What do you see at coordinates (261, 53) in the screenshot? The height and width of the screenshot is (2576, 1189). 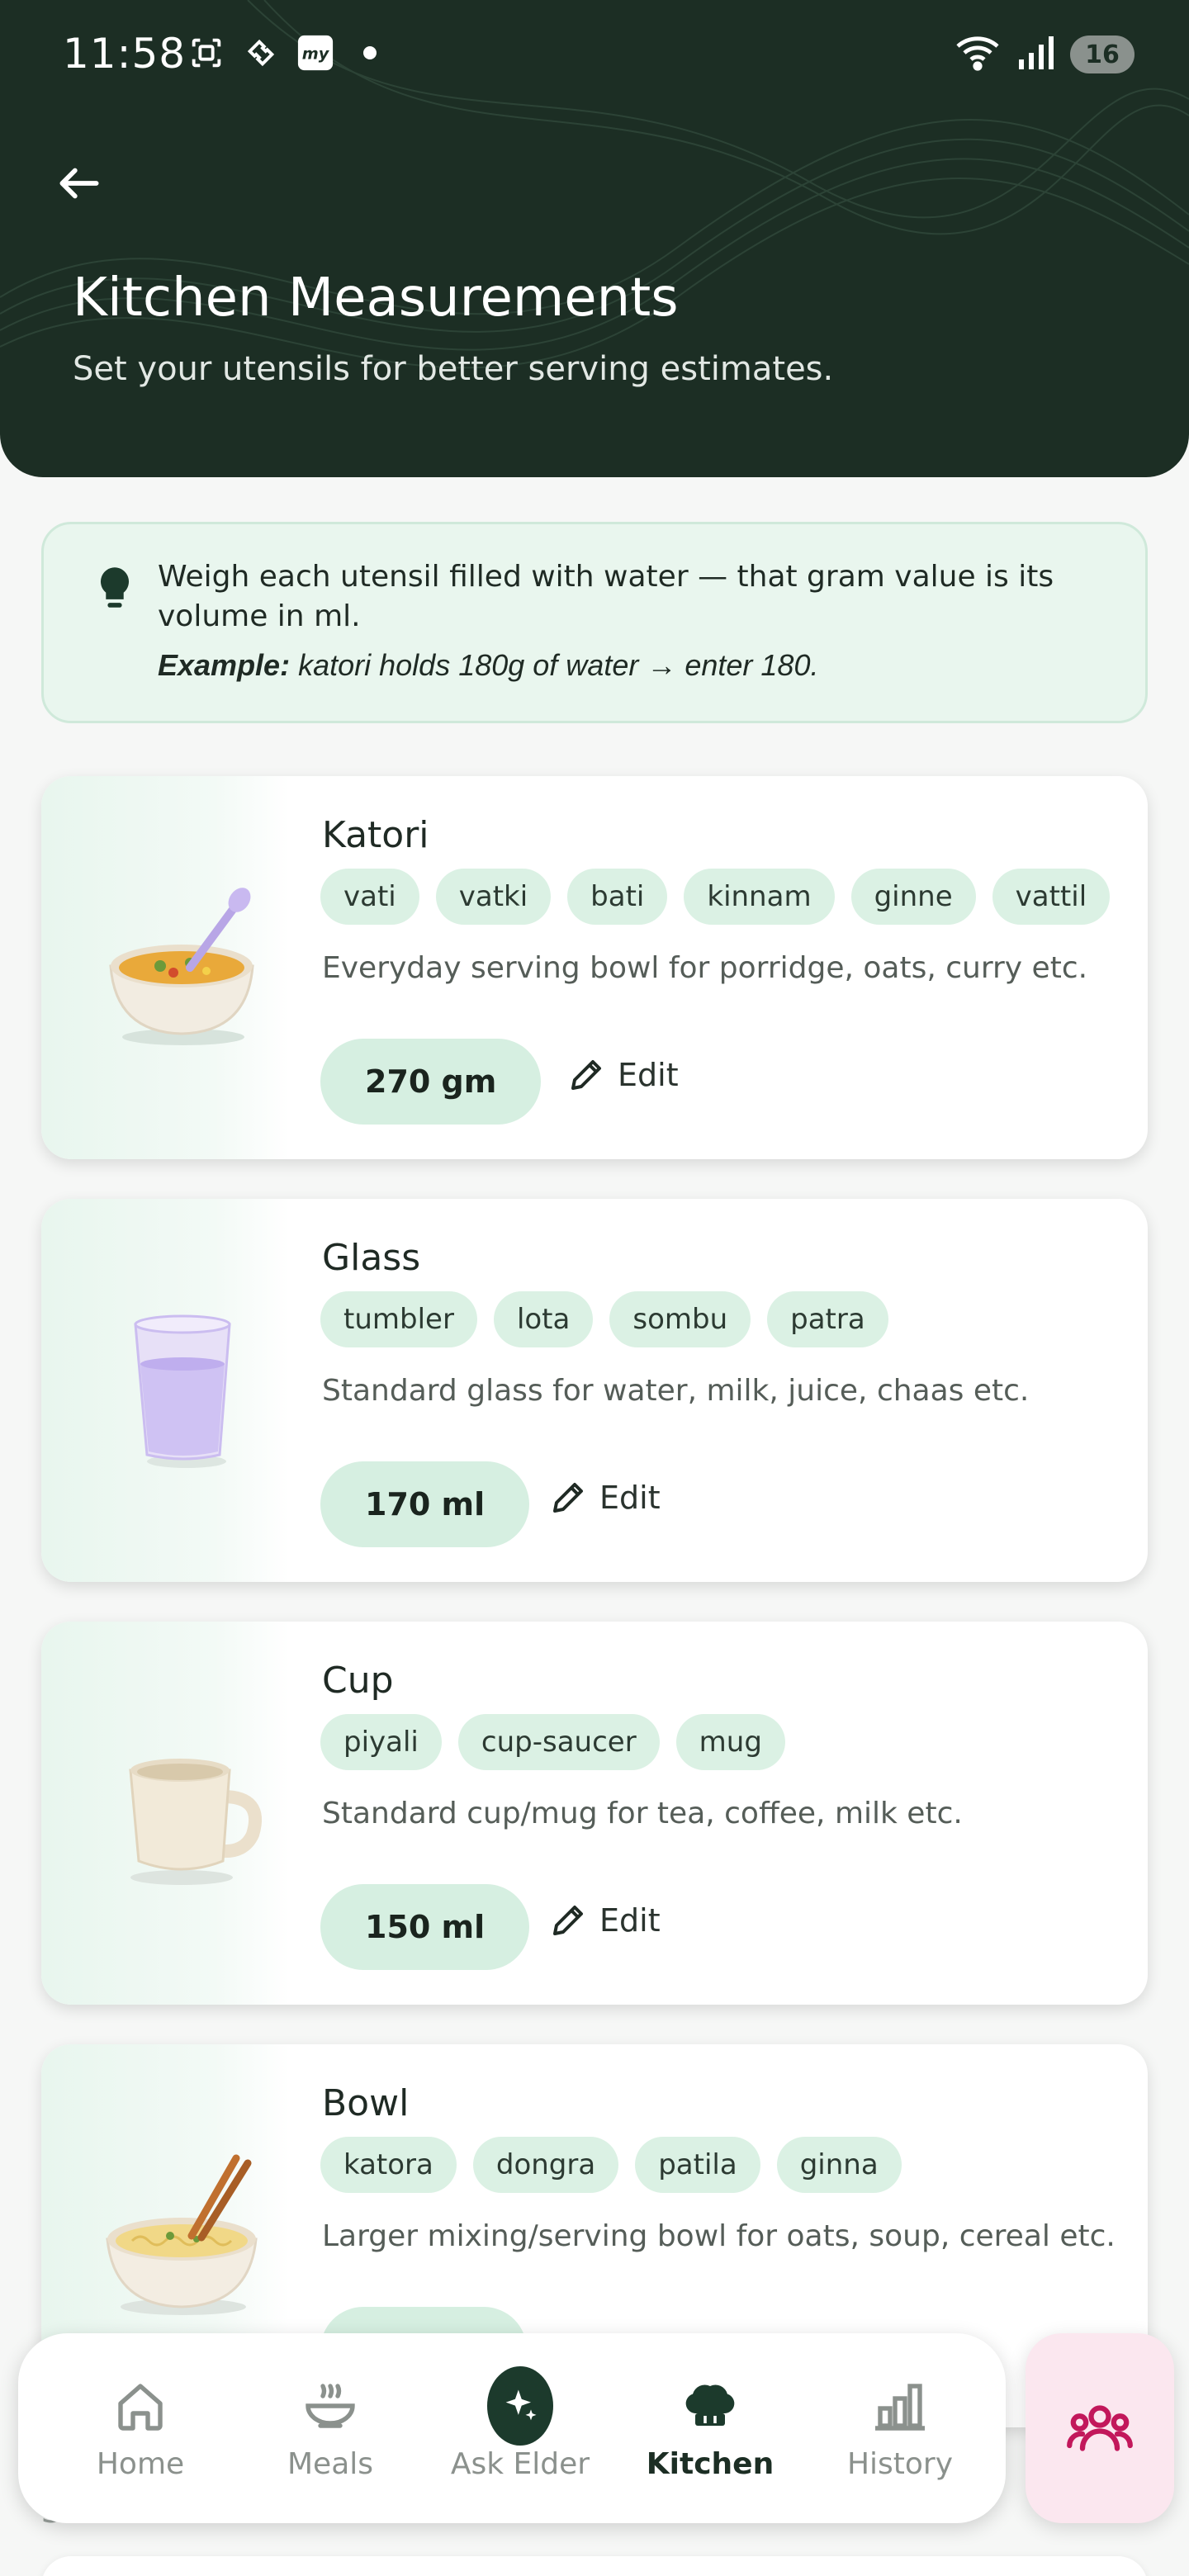 I see `ticket-icon` at bounding box center [261, 53].